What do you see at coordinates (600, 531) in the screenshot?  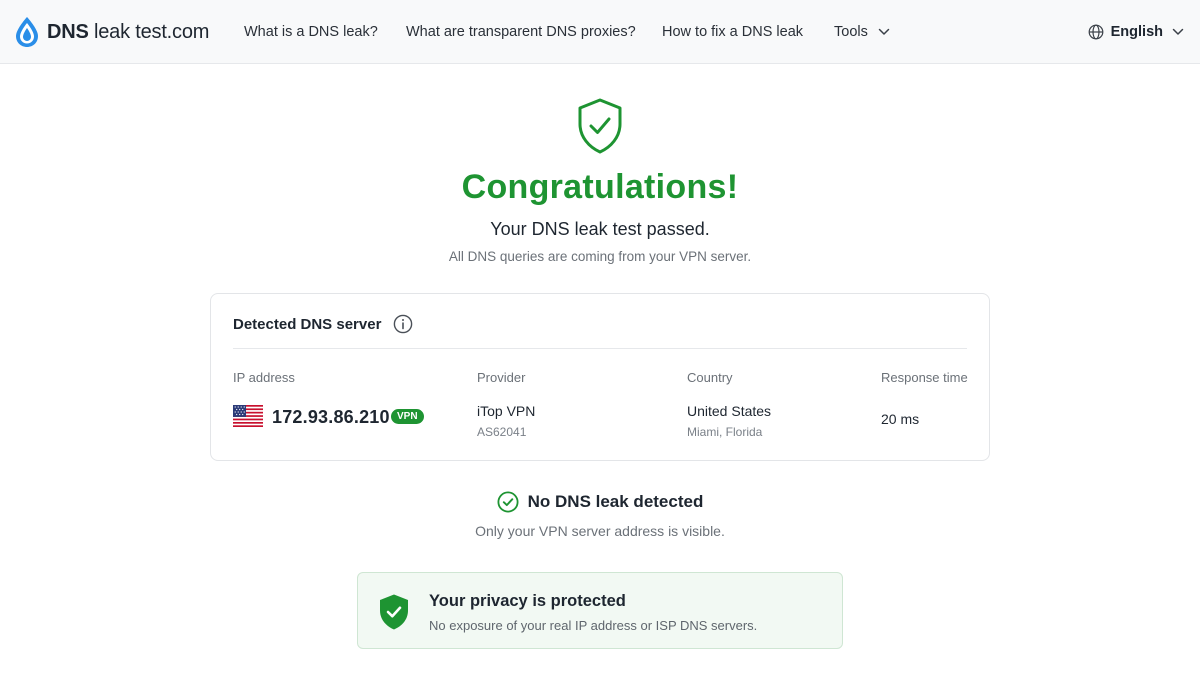 I see `no-leak-subtitle: Only your VPN server address is visible.` at bounding box center [600, 531].